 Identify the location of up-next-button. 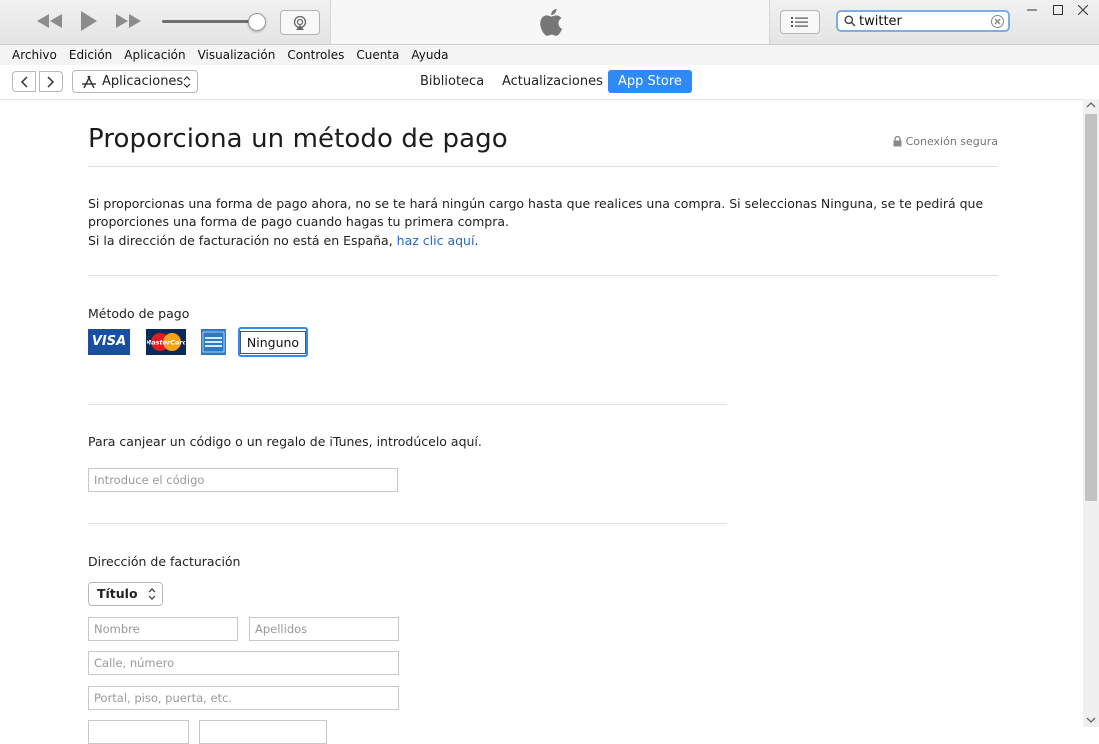
(800, 22).